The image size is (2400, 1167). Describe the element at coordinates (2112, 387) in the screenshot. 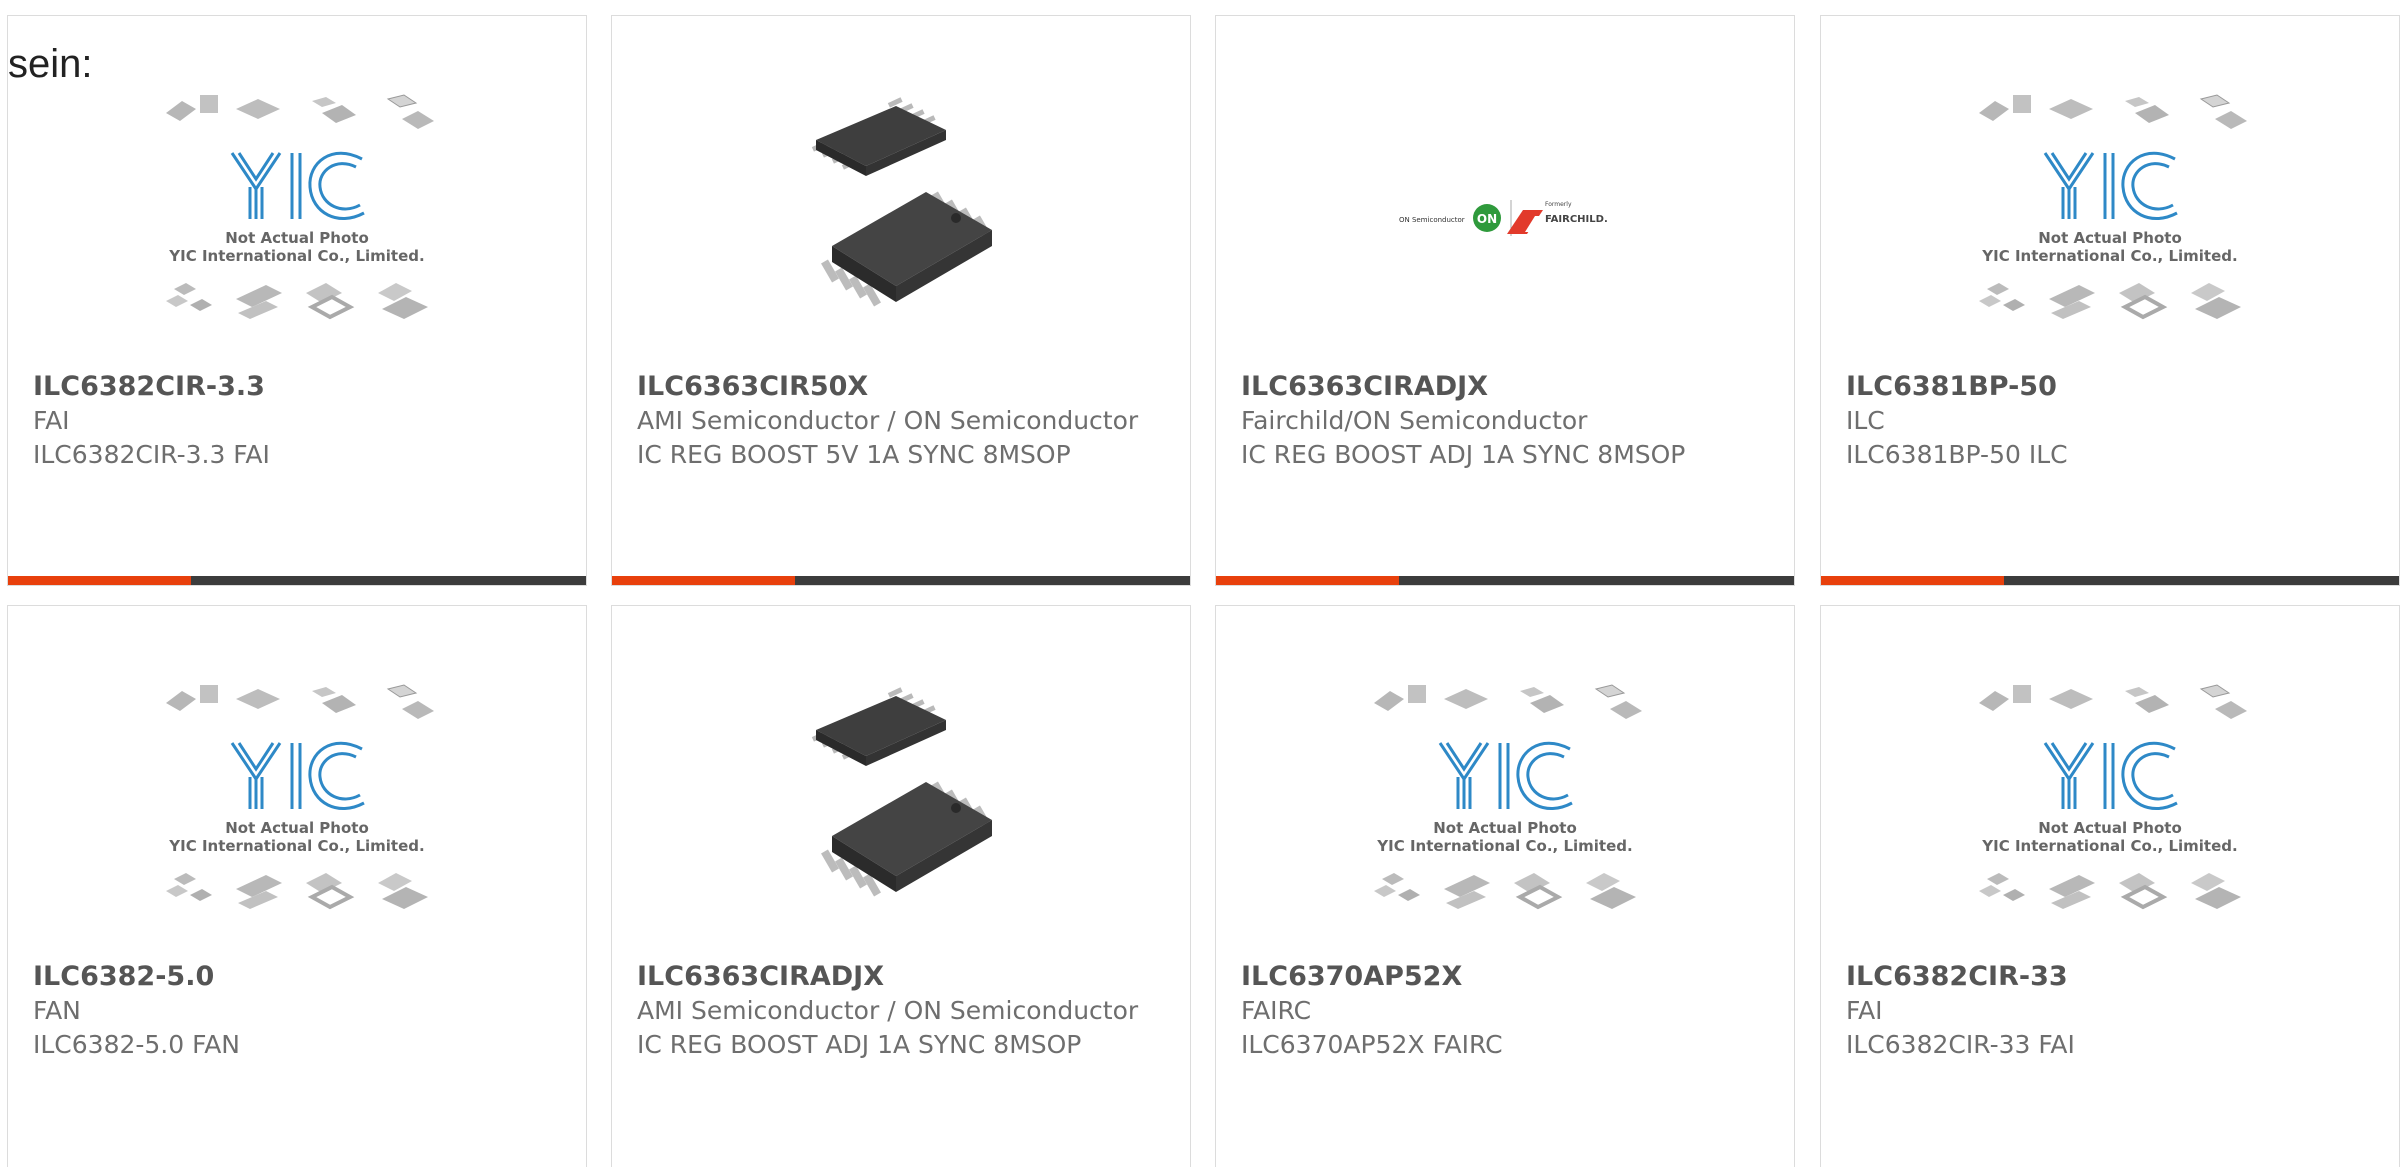

I see `part-number-link: ILC6381BP-50` at that location.